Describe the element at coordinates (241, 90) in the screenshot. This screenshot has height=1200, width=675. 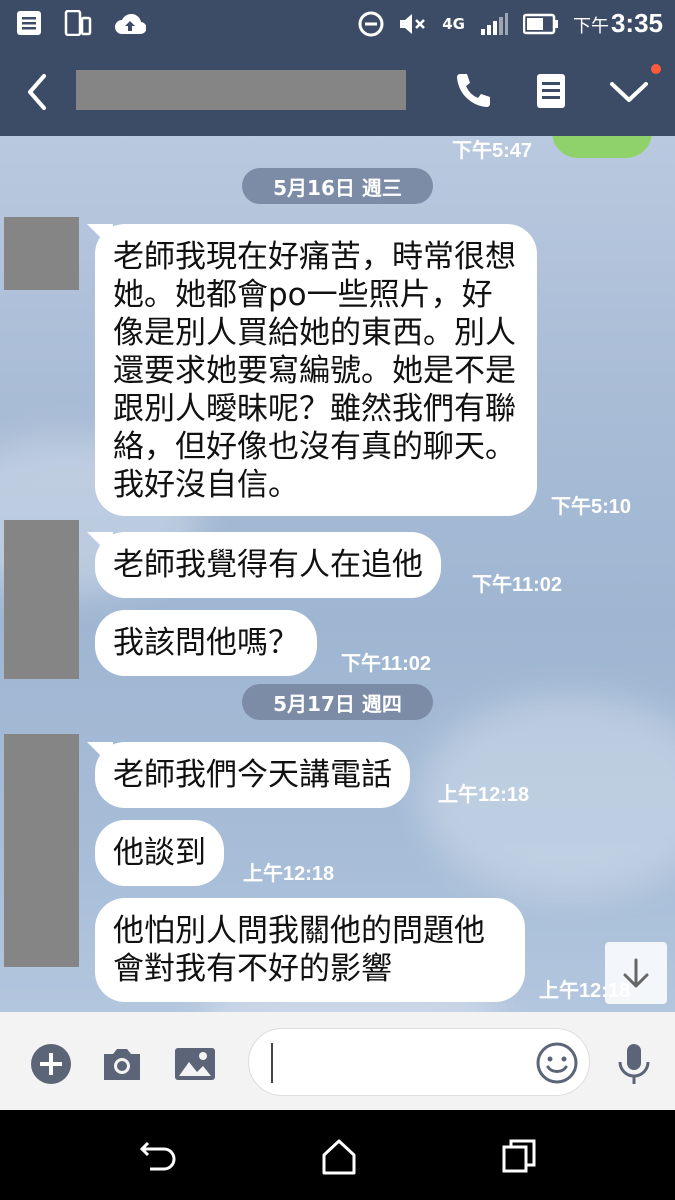
I see `contact-name-redacted` at that location.